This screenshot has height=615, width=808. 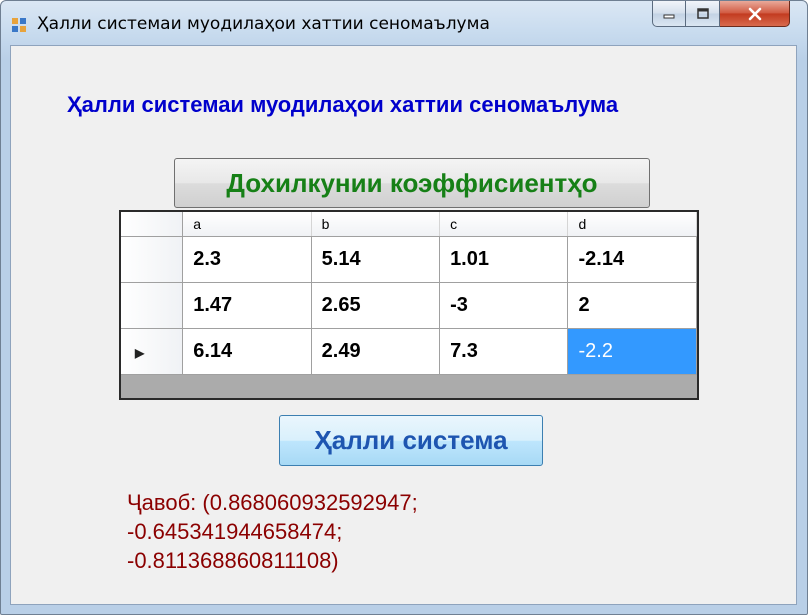 What do you see at coordinates (376, 259) in the screenshot?
I see `cell: 5.14` at bounding box center [376, 259].